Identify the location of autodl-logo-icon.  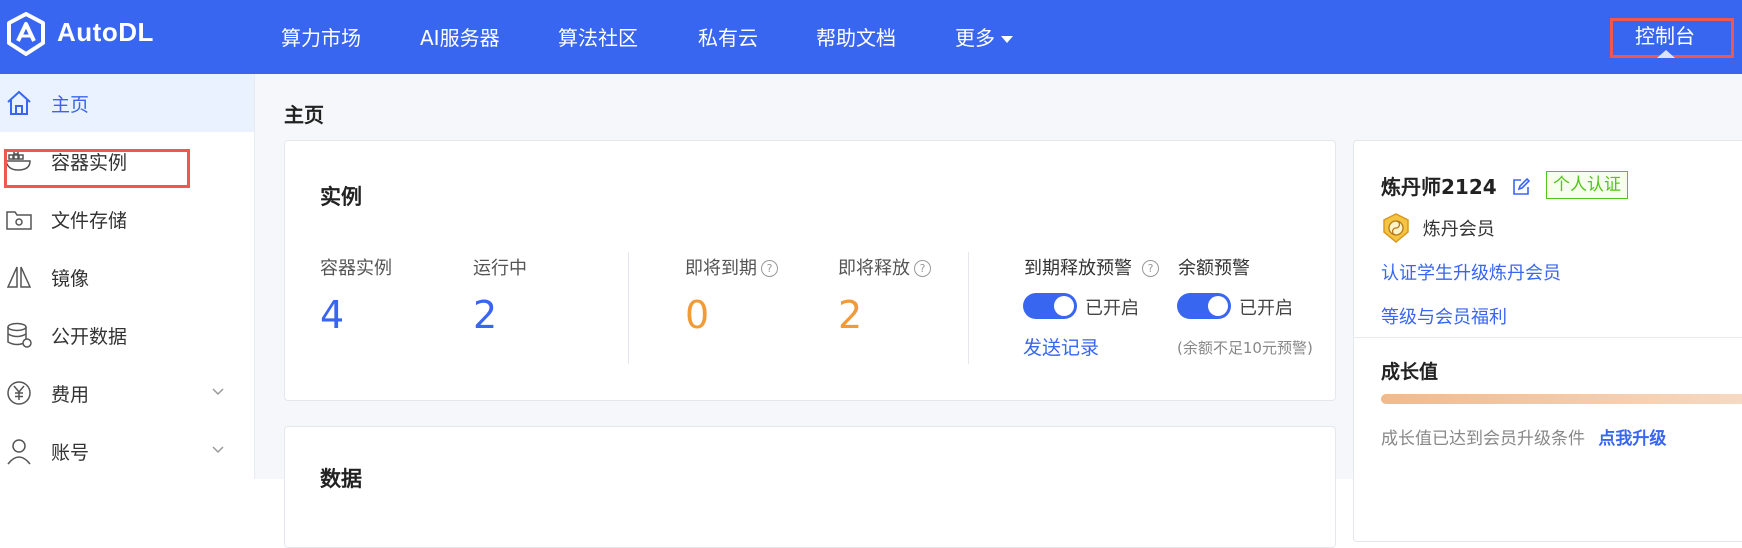
(26, 34).